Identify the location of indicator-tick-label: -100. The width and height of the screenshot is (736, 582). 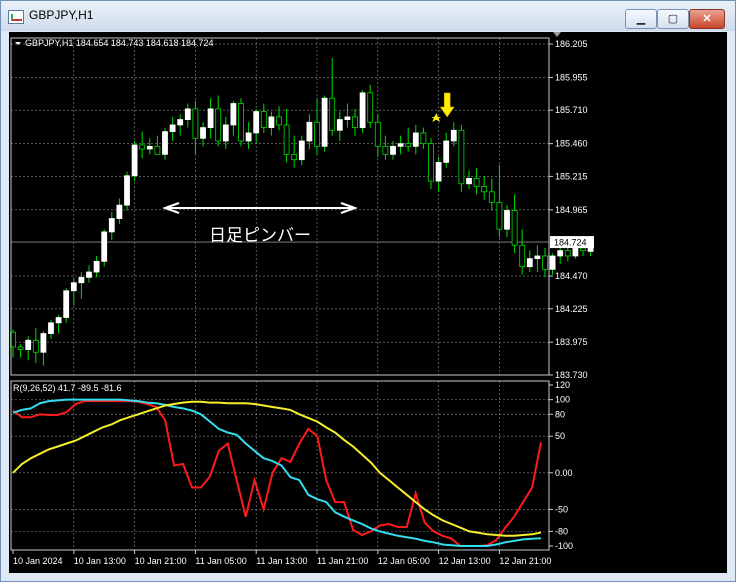
(564, 546).